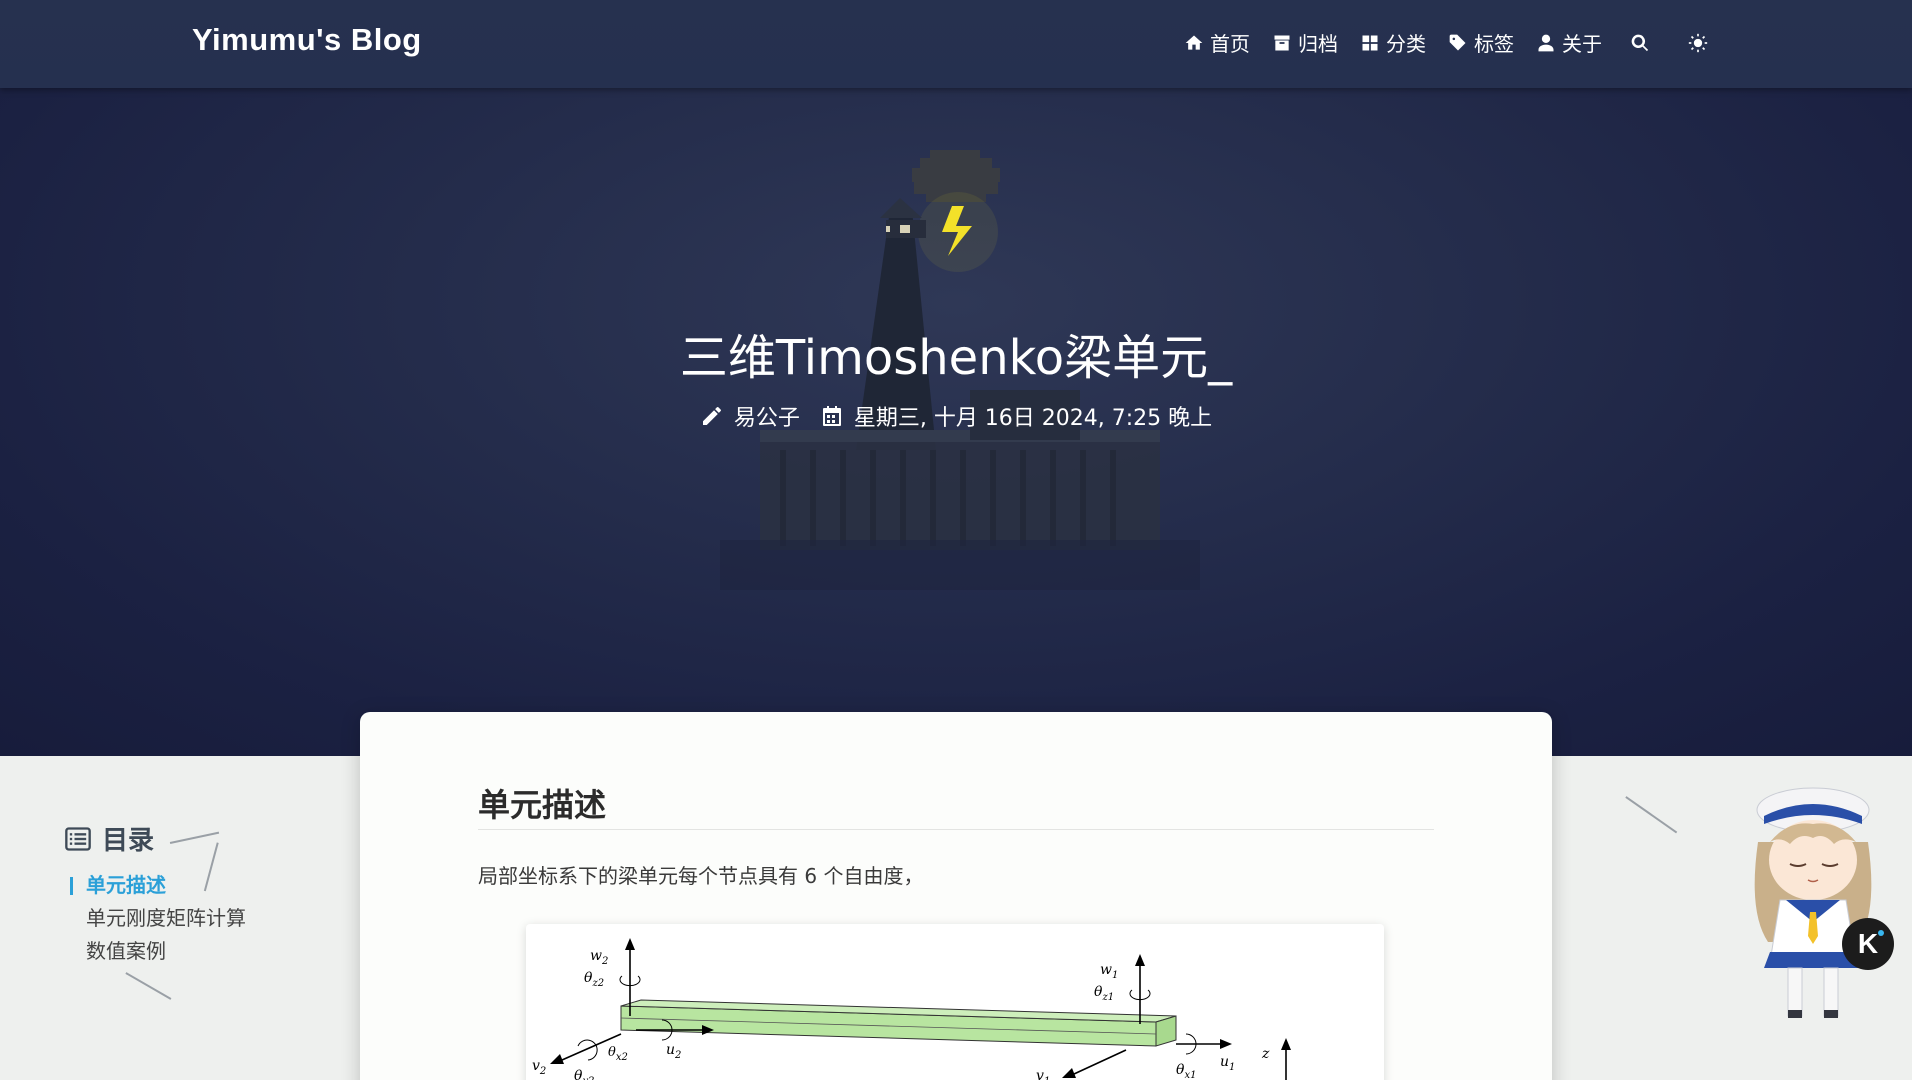  What do you see at coordinates (831, 416) in the screenshot?
I see `calendar-icon` at bounding box center [831, 416].